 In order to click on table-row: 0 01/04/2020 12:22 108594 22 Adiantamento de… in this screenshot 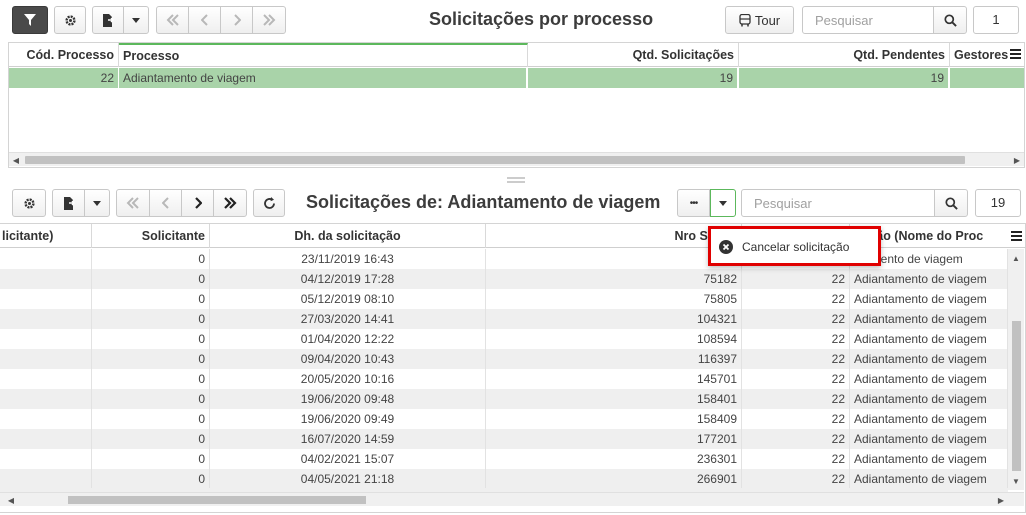, I will do `click(504, 339)`.